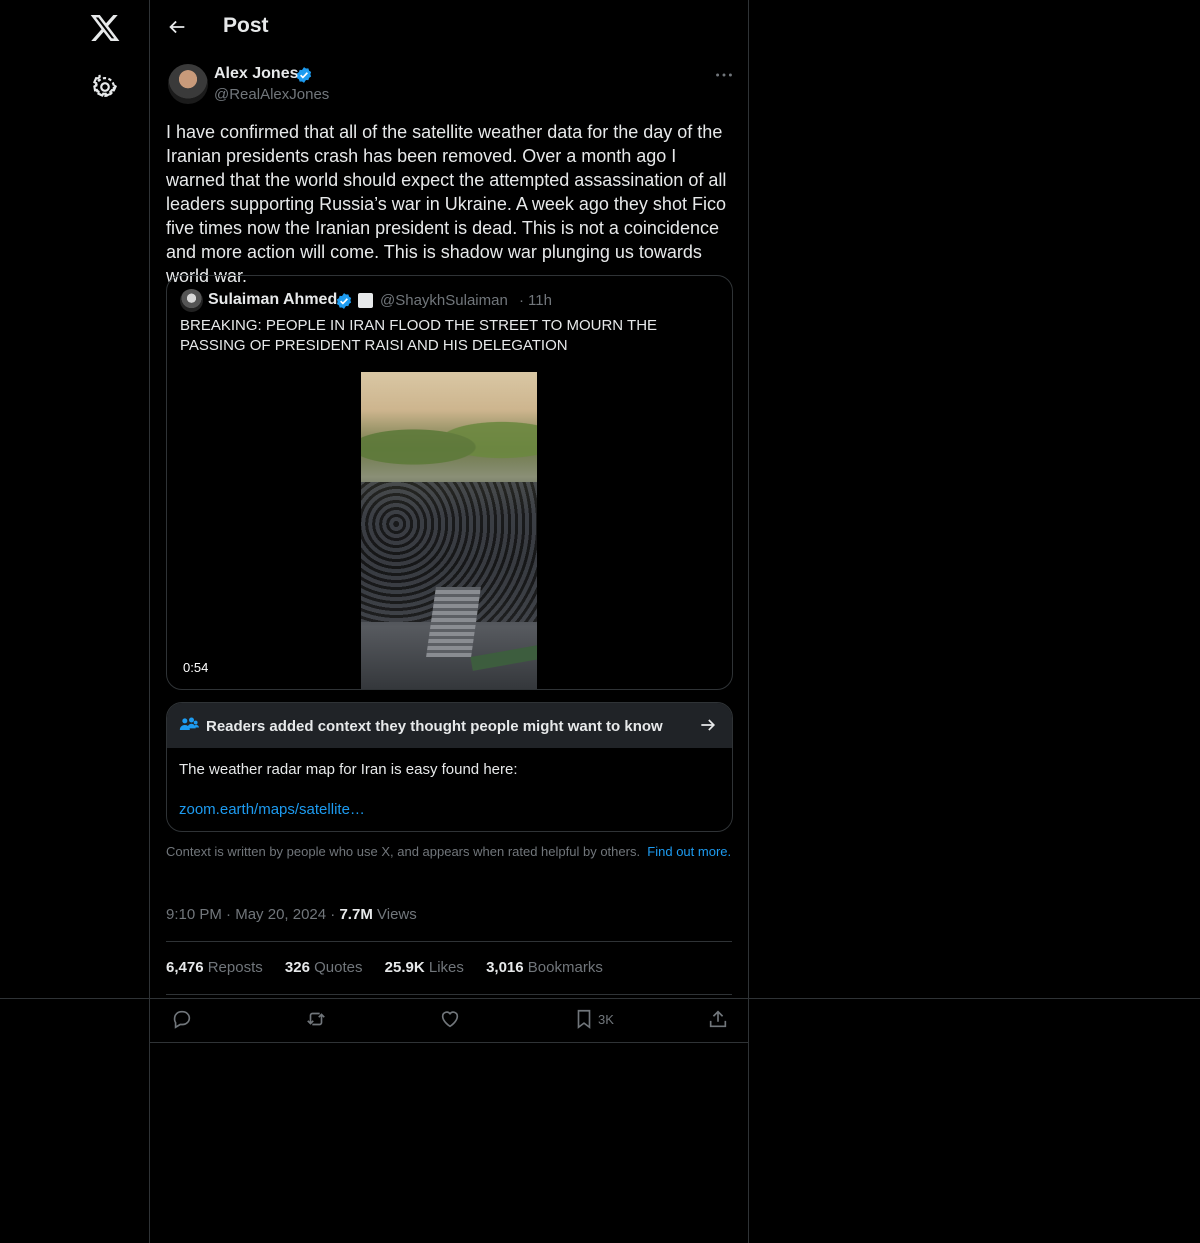 The width and height of the screenshot is (1200, 1243). Describe the element at coordinates (449, 27) in the screenshot. I see `page-header: Post` at that location.